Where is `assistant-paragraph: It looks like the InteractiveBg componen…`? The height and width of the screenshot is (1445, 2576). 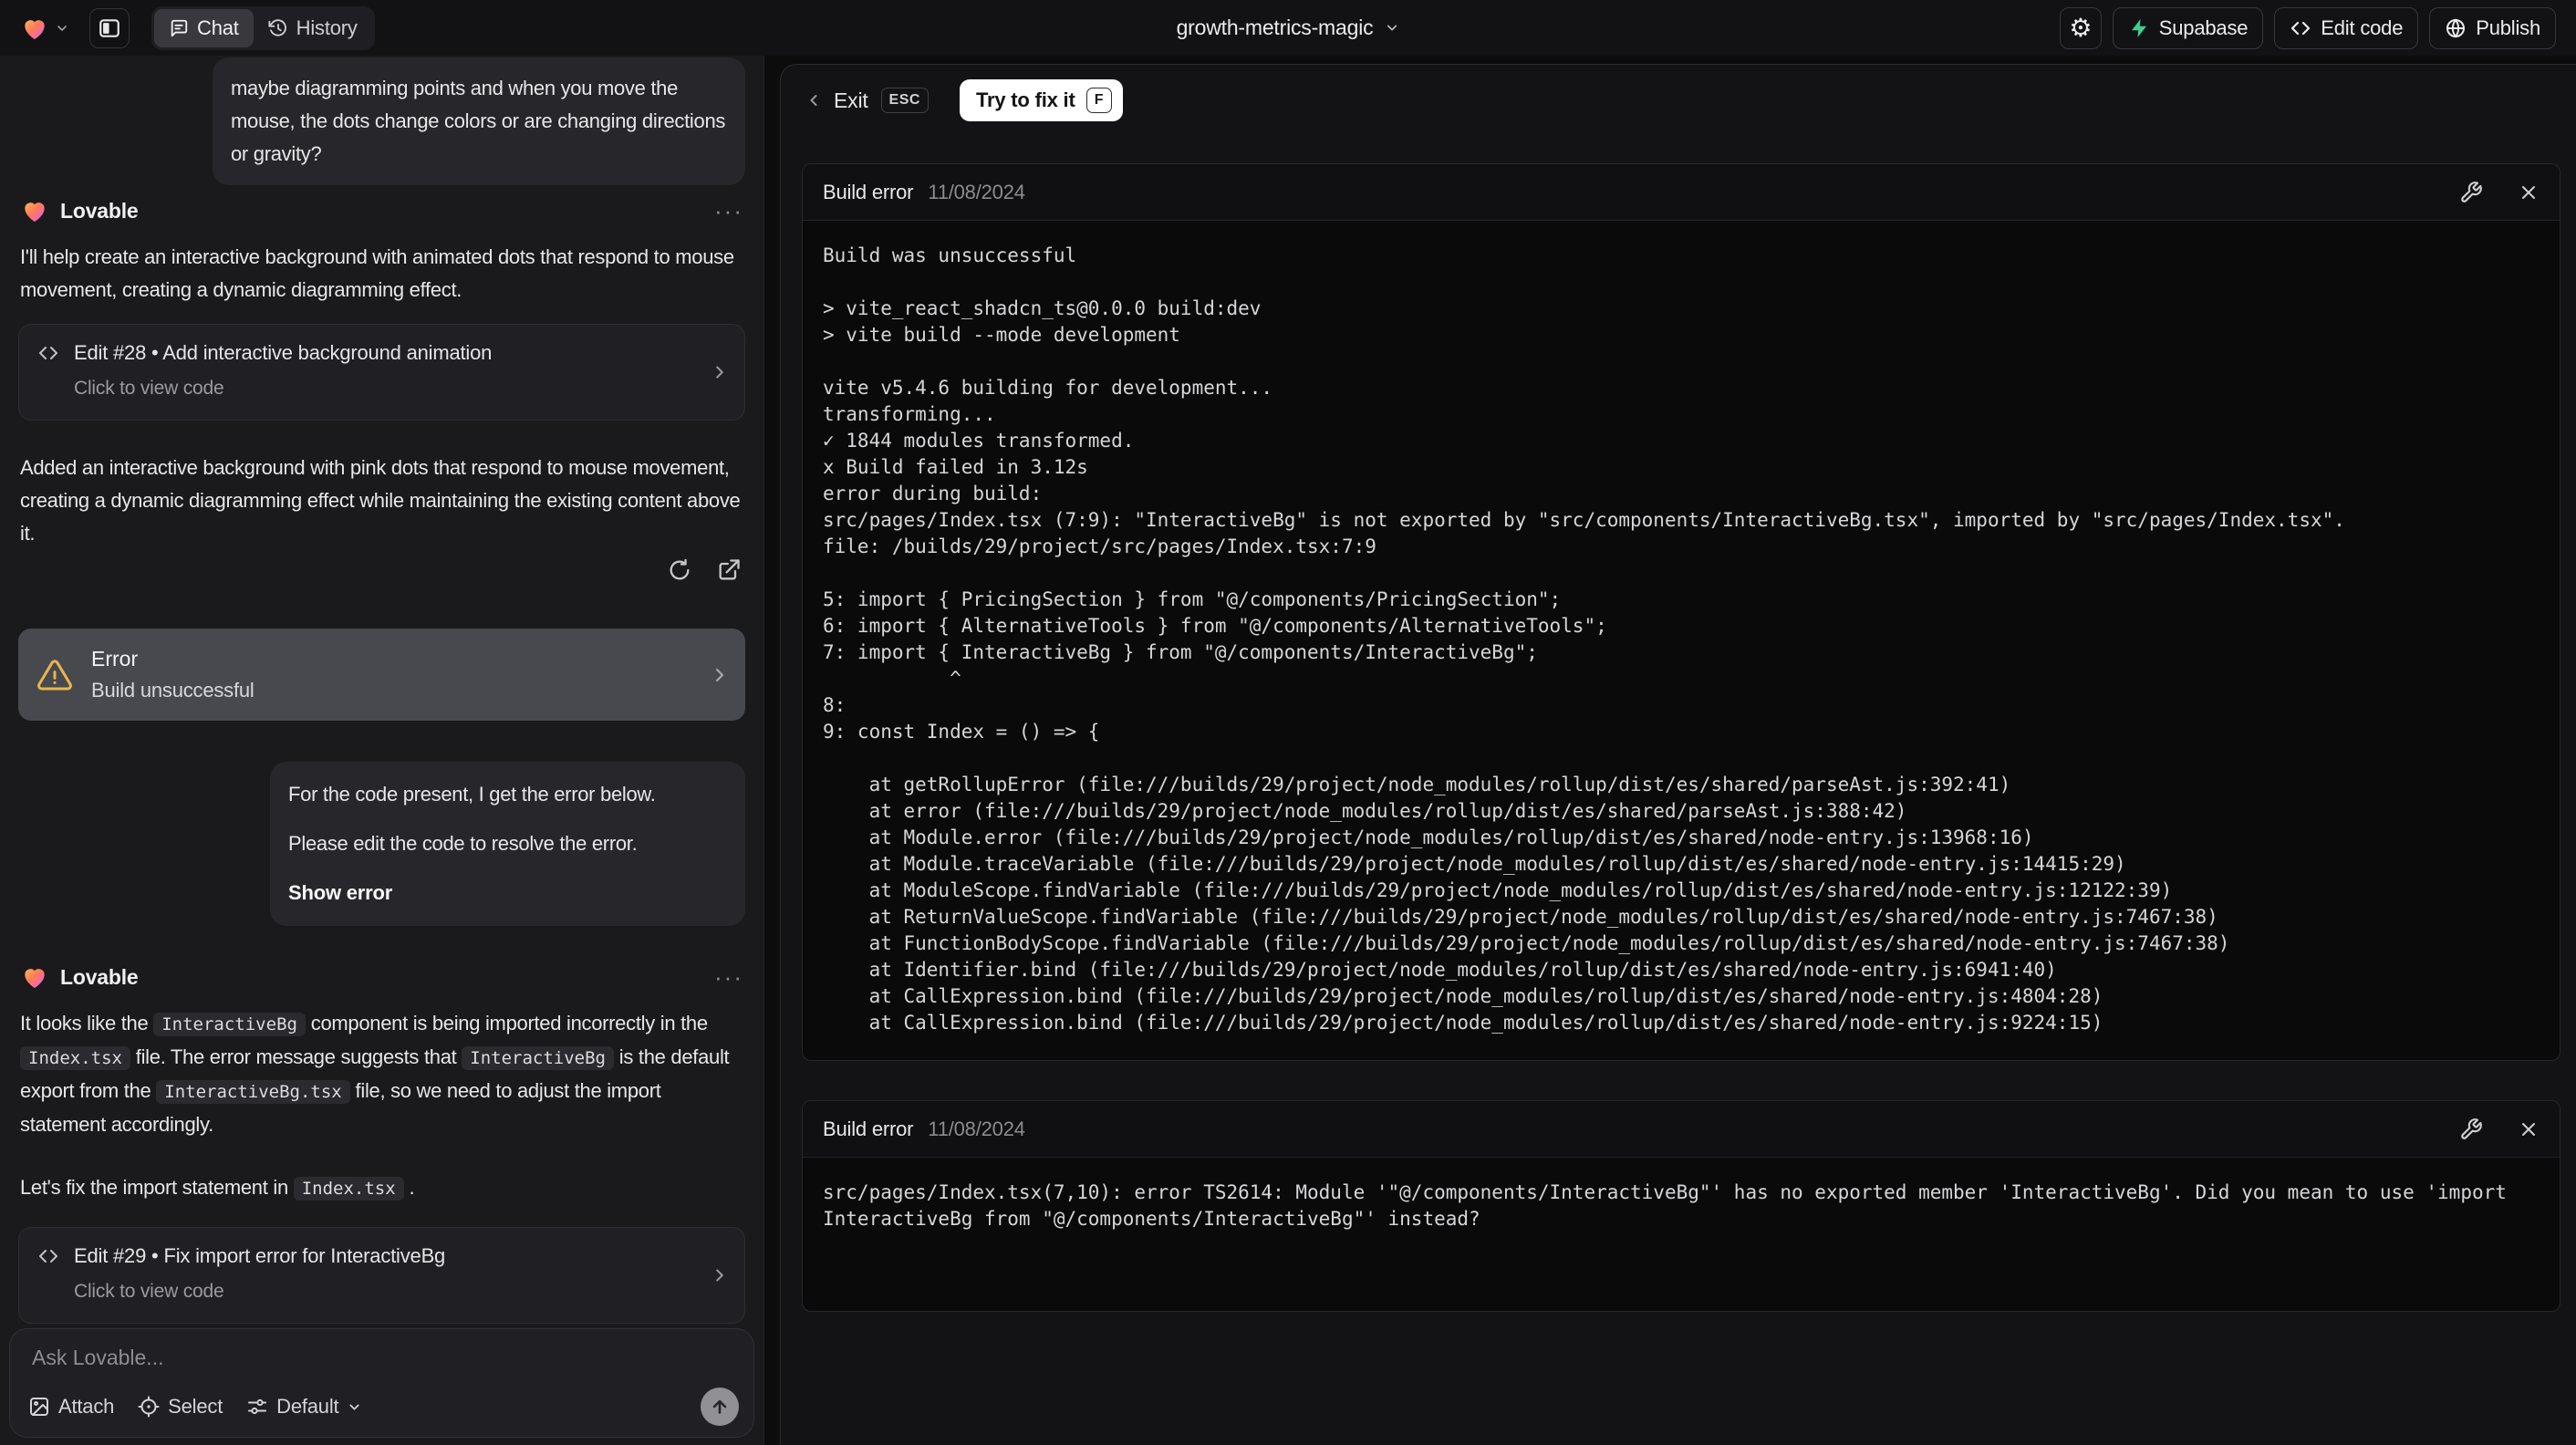 assistant-paragraph: It looks like the InteractiveBg componen… is located at coordinates (375, 1074).